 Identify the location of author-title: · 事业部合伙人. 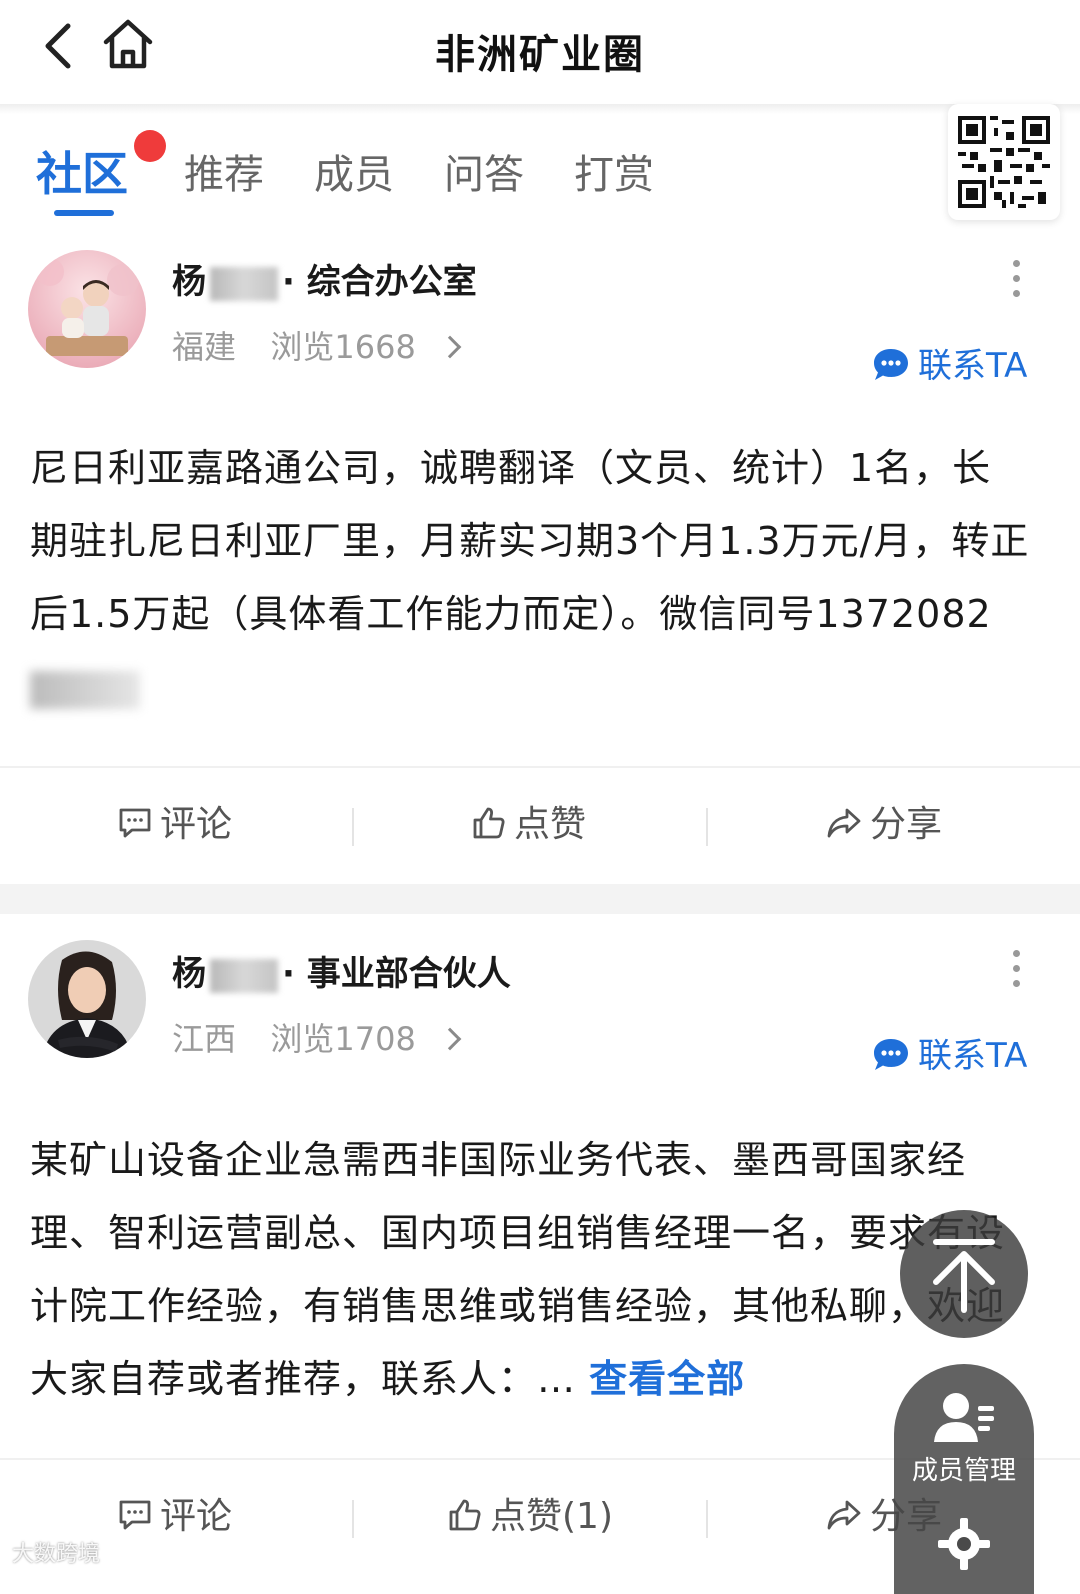
(396, 974).